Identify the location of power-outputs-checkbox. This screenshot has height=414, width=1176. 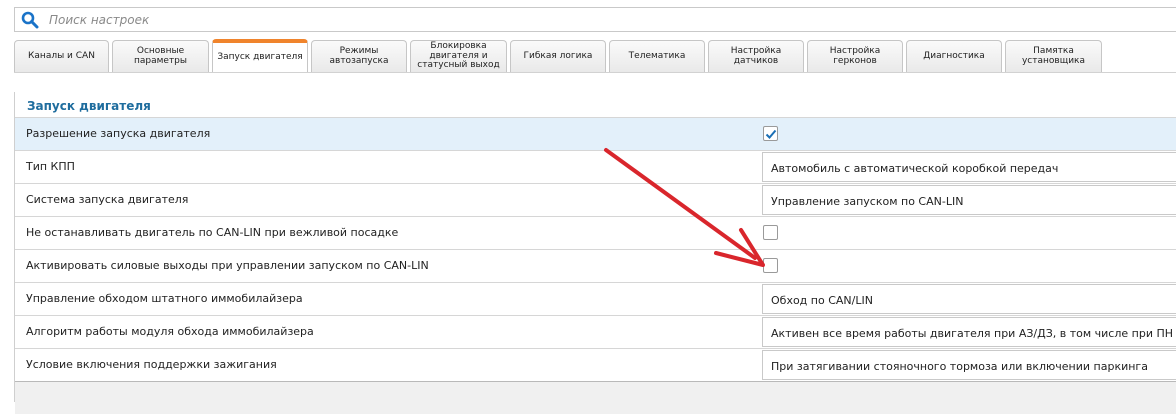
(770, 265).